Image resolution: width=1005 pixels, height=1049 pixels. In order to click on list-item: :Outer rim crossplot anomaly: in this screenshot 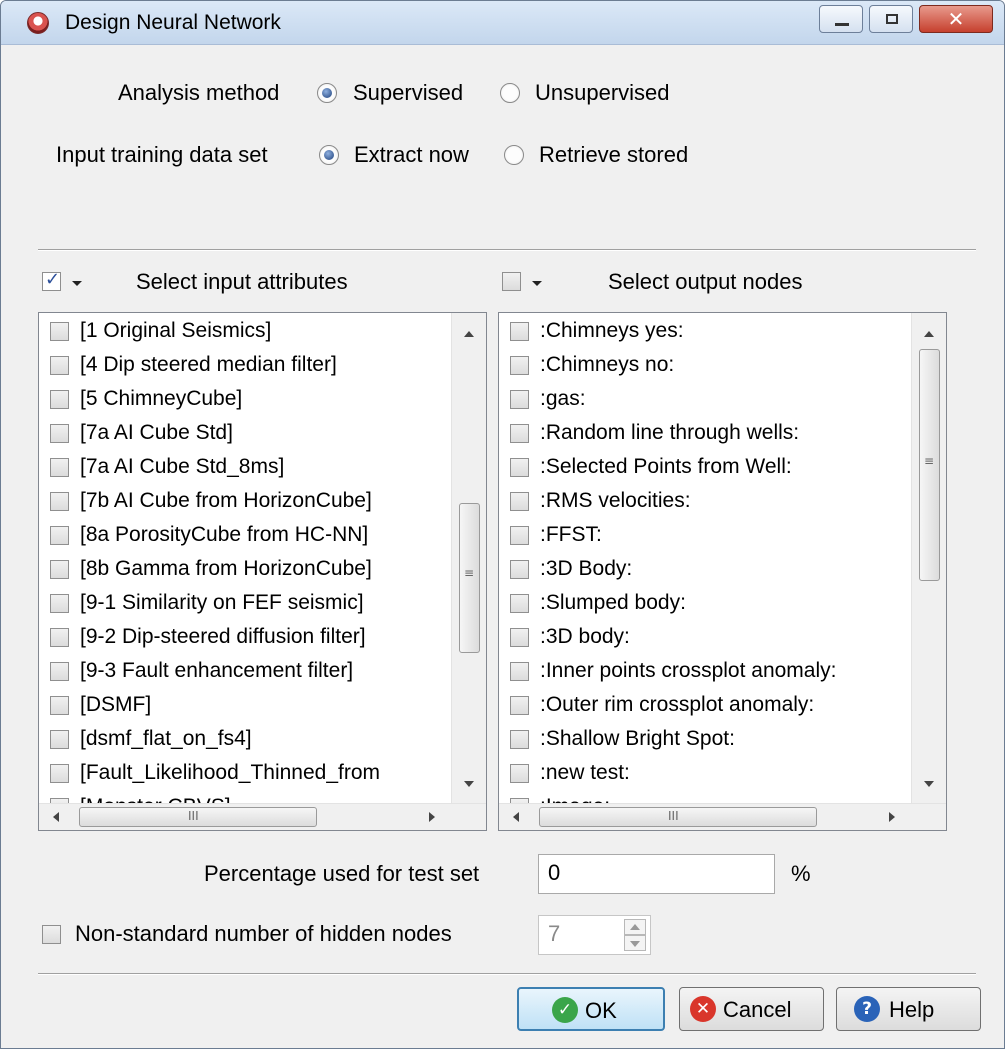, I will do `click(705, 707)`.